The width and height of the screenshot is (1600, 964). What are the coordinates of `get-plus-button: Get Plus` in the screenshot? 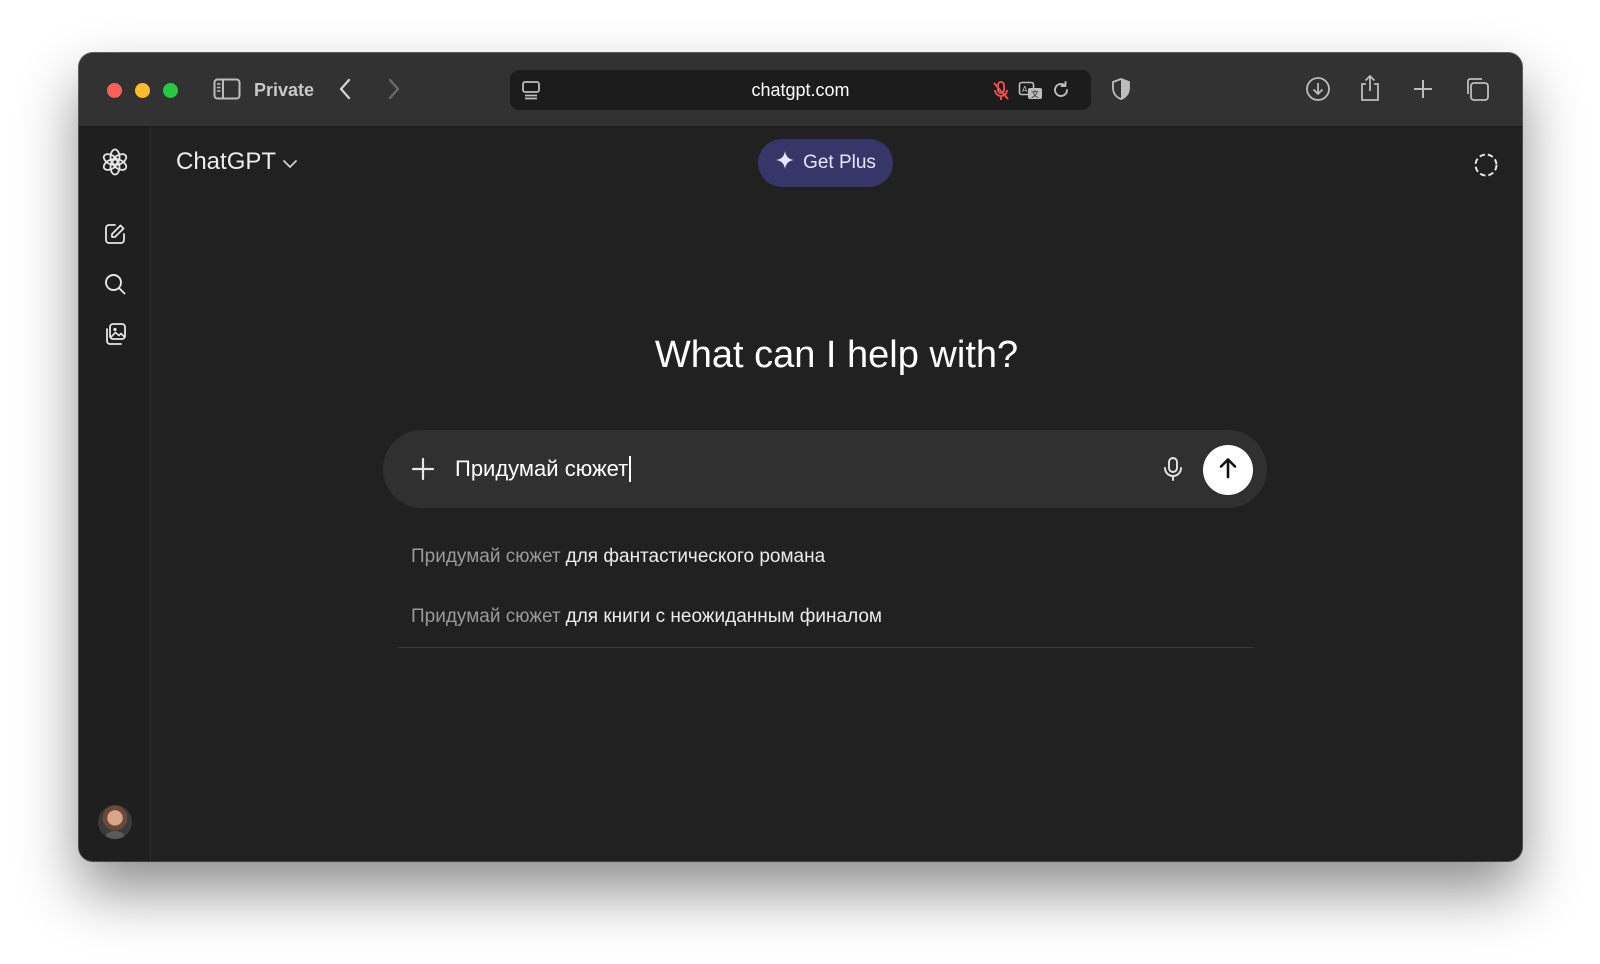 It's located at (825, 163).